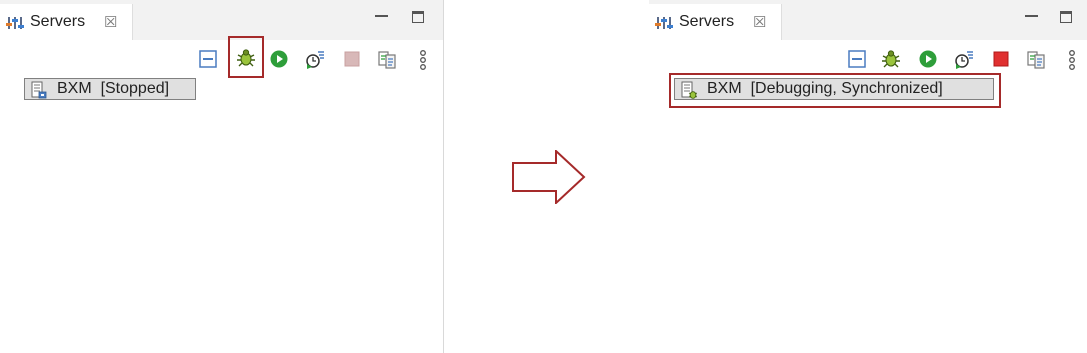  I want to click on server-label: BXM [Debugging, Synchronized], so click(825, 89).